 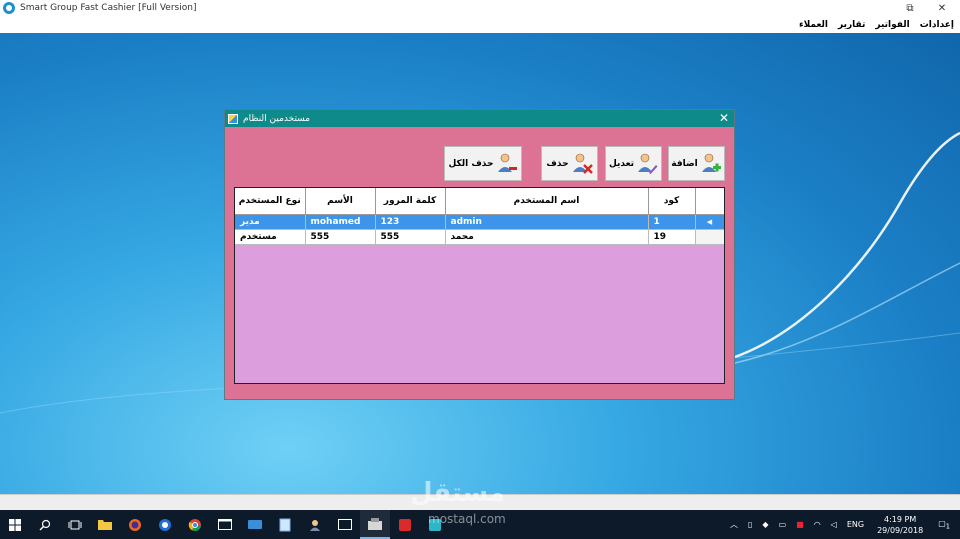 What do you see at coordinates (458, 493) in the screenshot?
I see `watermark-arabic: مستقل` at bounding box center [458, 493].